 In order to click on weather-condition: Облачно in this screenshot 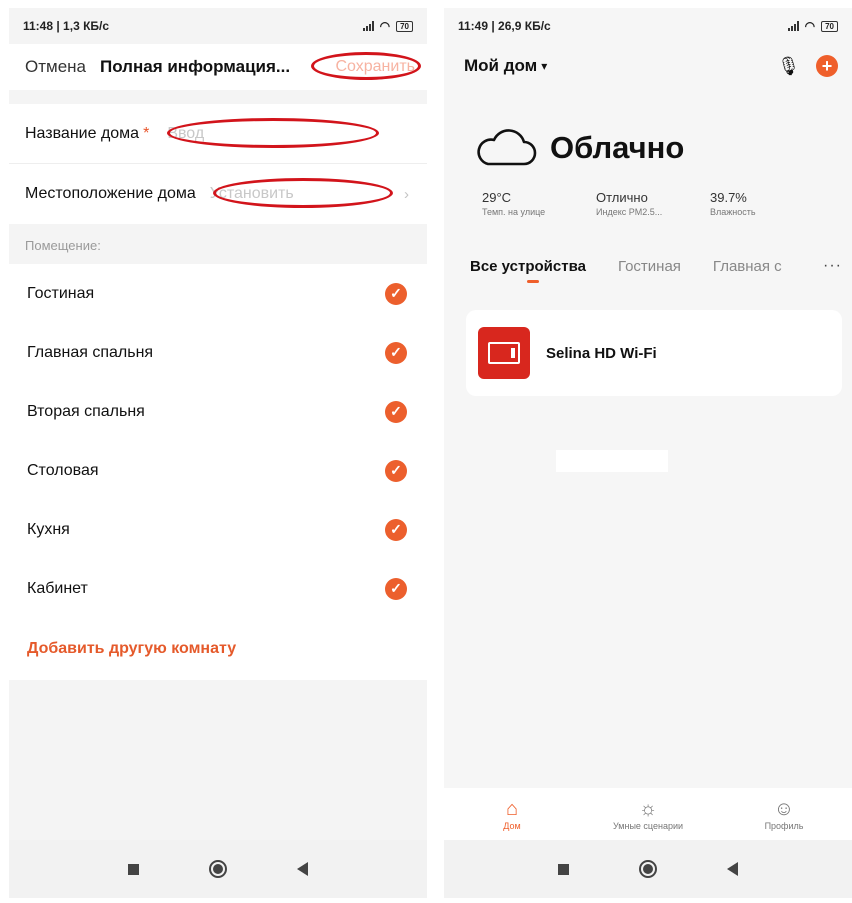, I will do `click(617, 147)`.